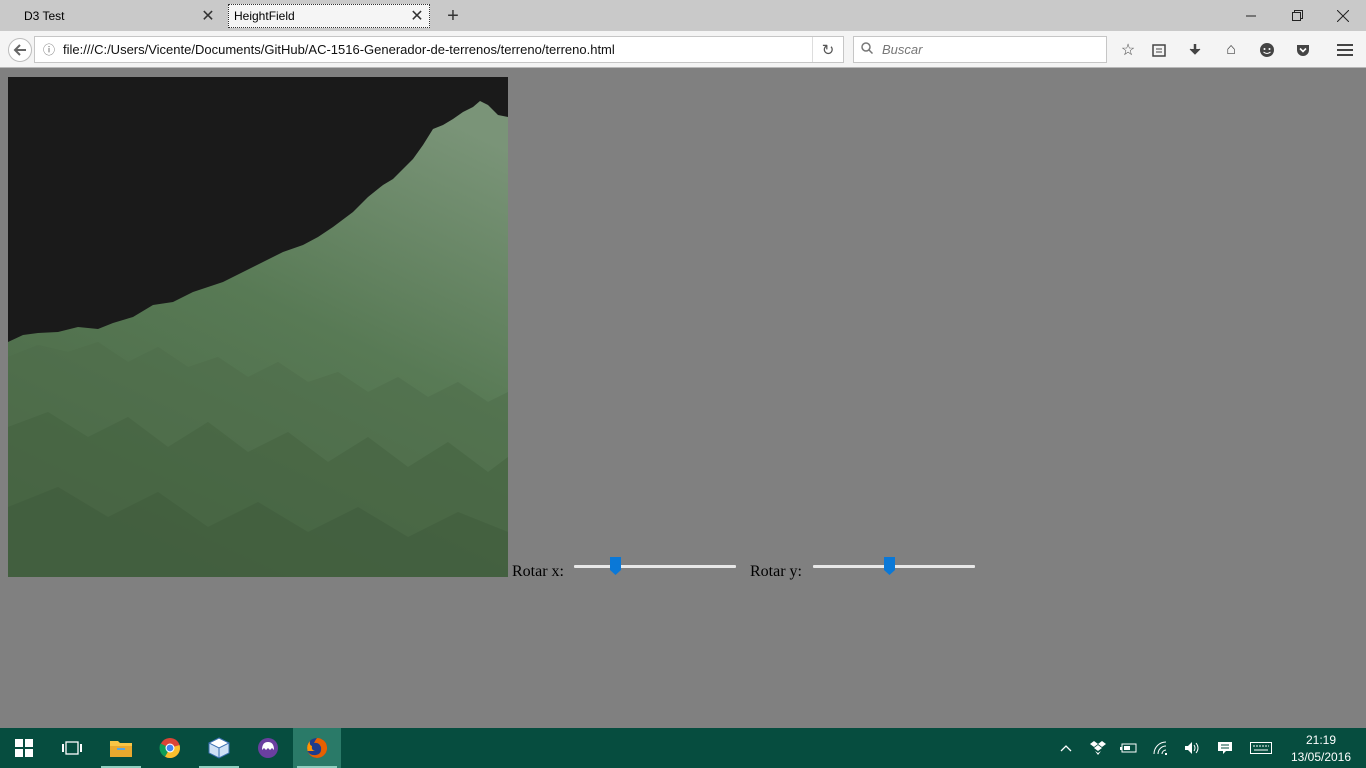 This screenshot has width=1366, height=768. Describe the element at coordinates (44, 16) in the screenshot. I see `tab-title: D3 Test` at that location.